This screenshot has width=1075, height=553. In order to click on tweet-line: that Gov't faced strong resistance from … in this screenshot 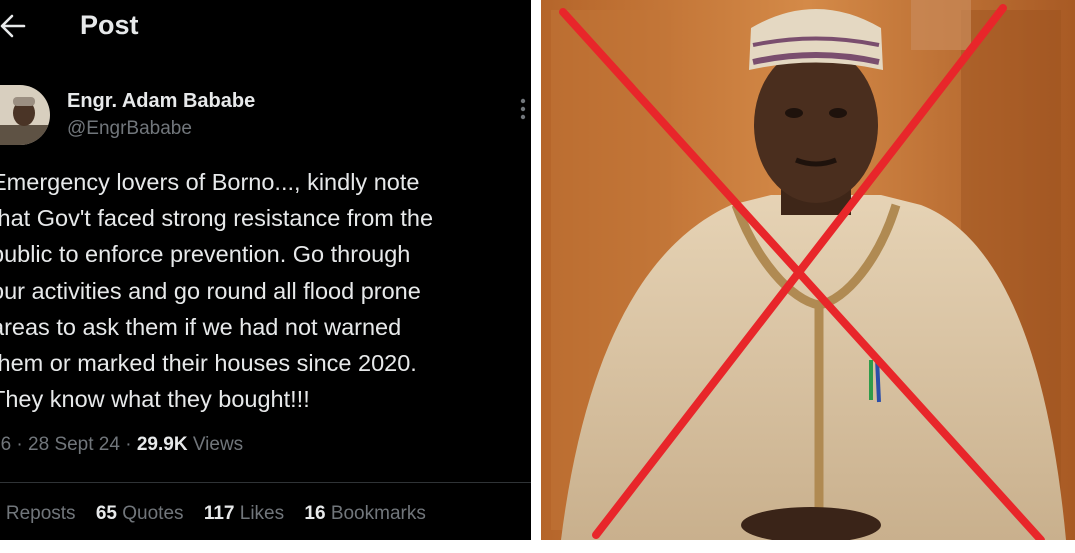, I will do `click(217, 218)`.